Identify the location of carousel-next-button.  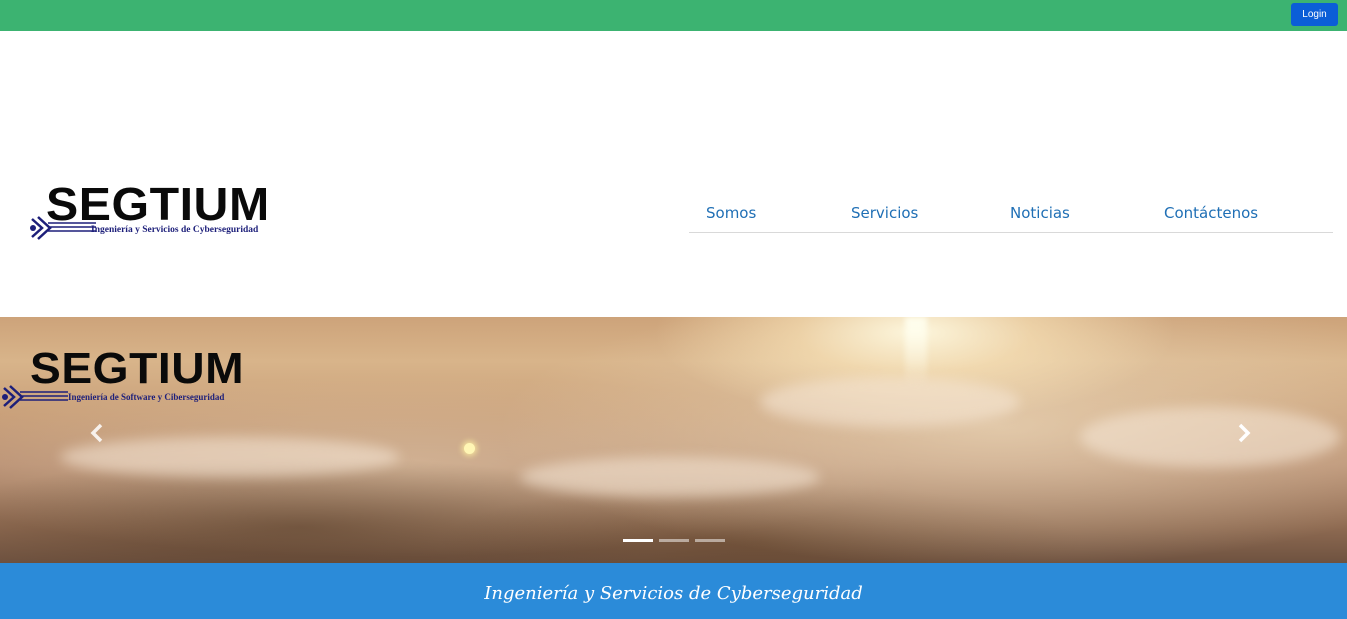
(1244, 433).